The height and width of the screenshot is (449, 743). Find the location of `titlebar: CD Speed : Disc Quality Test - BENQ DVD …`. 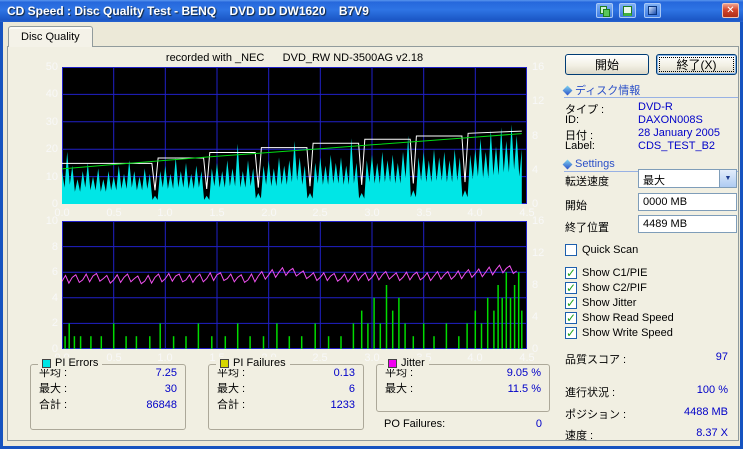

titlebar: CD Speed : Disc Quality Test - BENQ DVD … is located at coordinates (371, 11).